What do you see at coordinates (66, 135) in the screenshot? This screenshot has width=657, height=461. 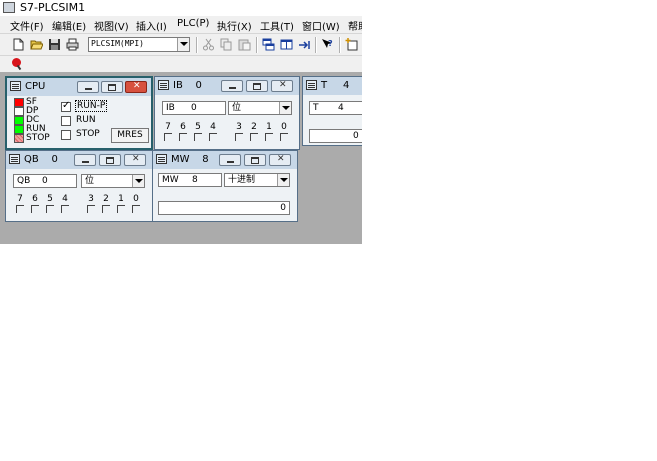 I see `mode-stop-checkbox` at bounding box center [66, 135].